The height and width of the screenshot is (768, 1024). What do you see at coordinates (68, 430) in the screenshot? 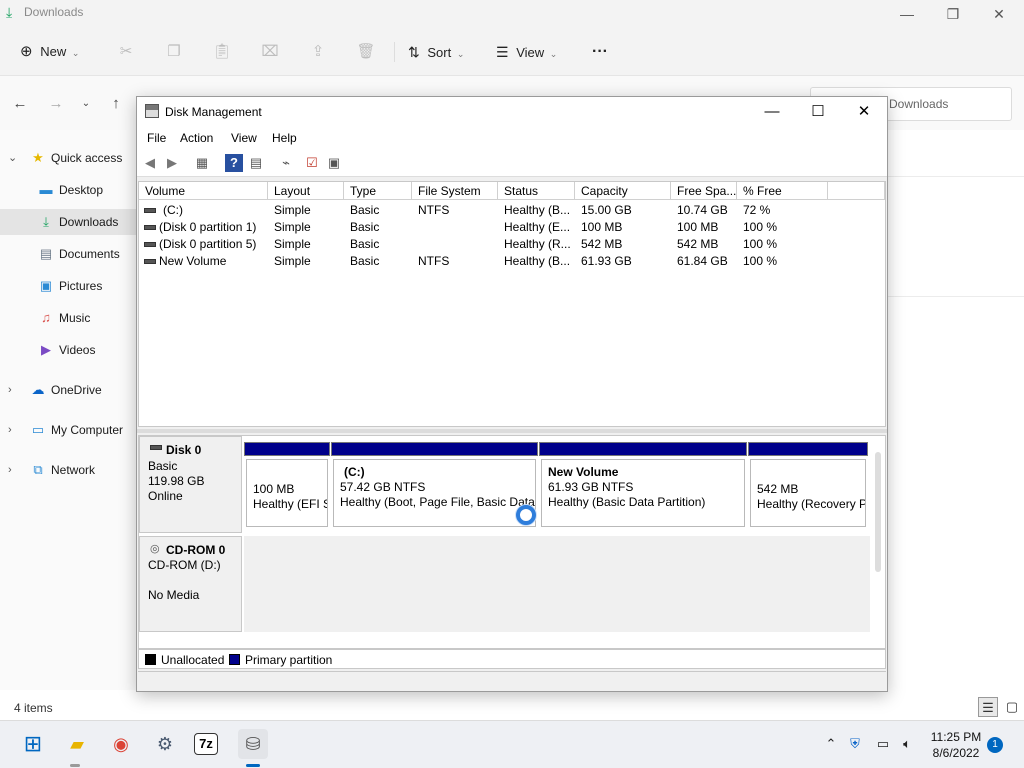
I see `sidebar-item-my-computer: › ▭ My Computer` at bounding box center [68, 430].